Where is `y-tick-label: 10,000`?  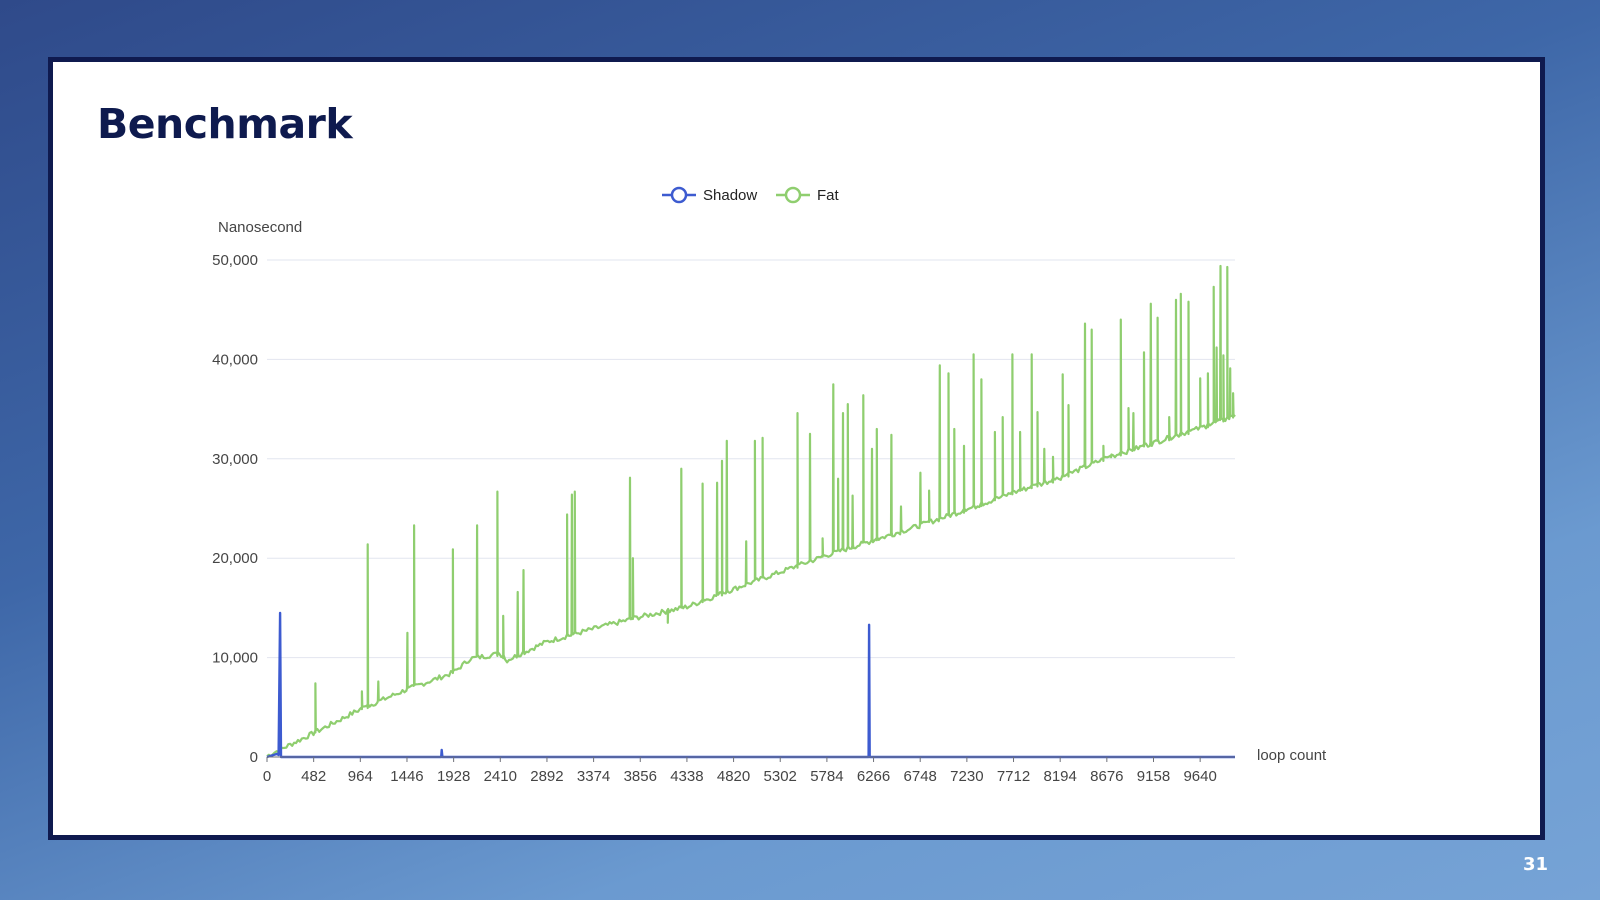 y-tick-label: 10,000 is located at coordinates (235, 658).